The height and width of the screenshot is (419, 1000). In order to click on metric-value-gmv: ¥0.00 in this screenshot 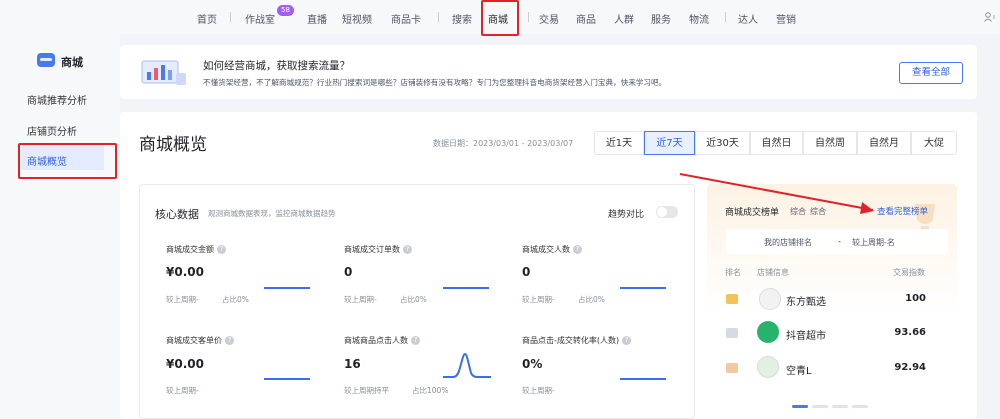, I will do `click(185, 272)`.